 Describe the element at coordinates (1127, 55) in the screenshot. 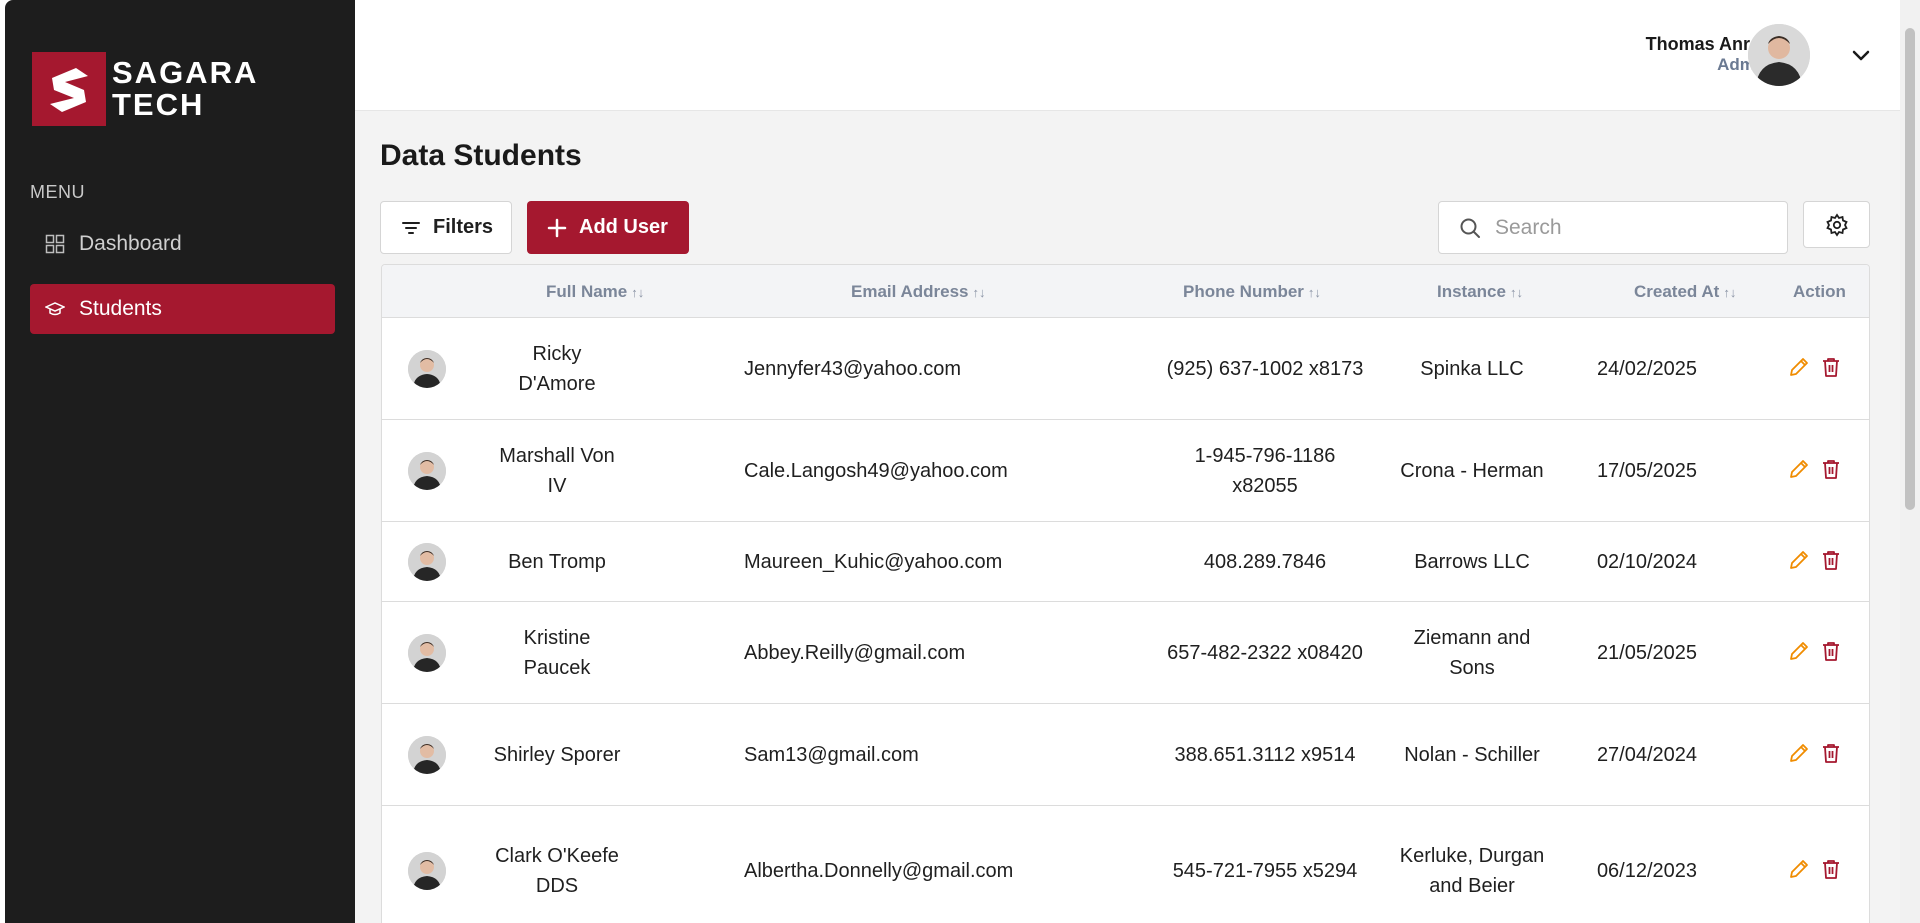

I see `top-header: Thomas Anree Admin` at that location.